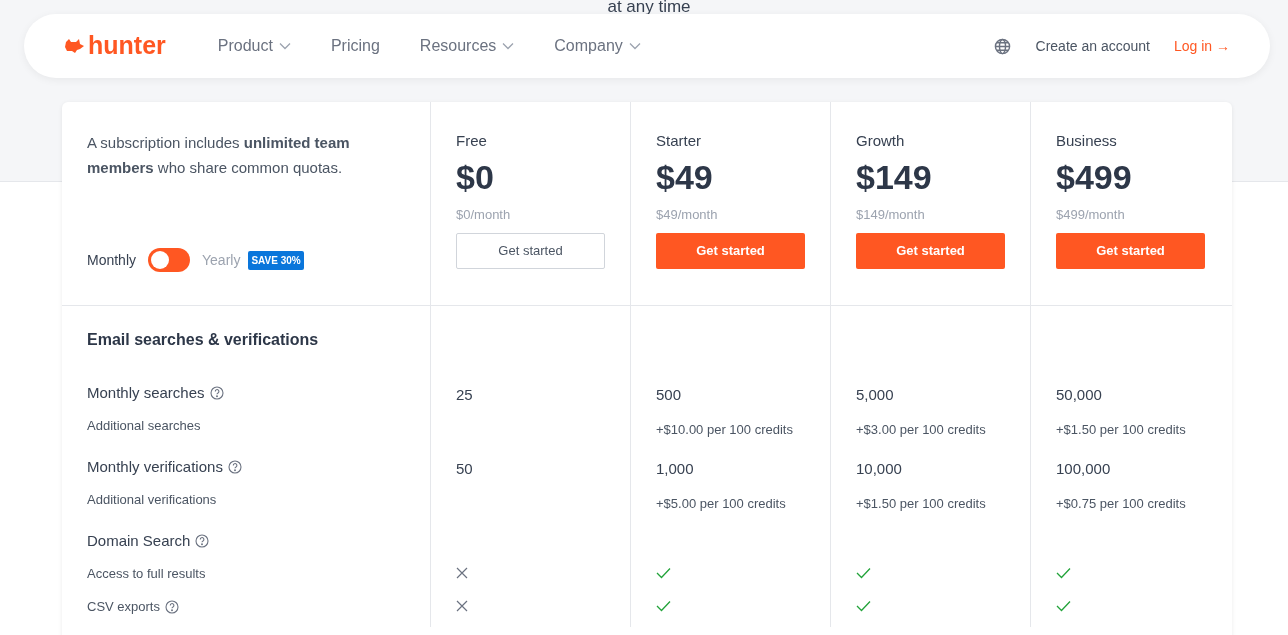 This screenshot has height=635, width=1288. I want to click on globe-icon, so click(1002, 46).